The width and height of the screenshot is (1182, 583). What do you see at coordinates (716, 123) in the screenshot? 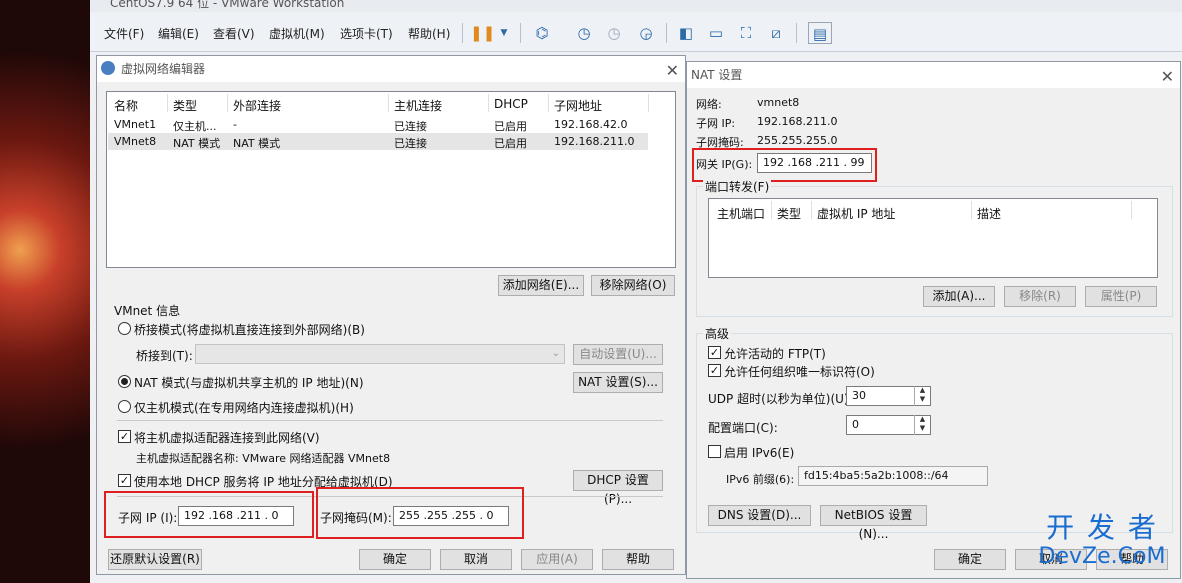
I see `subnet-ip-label: 子网 IP:` at bounding box center [716, 123].